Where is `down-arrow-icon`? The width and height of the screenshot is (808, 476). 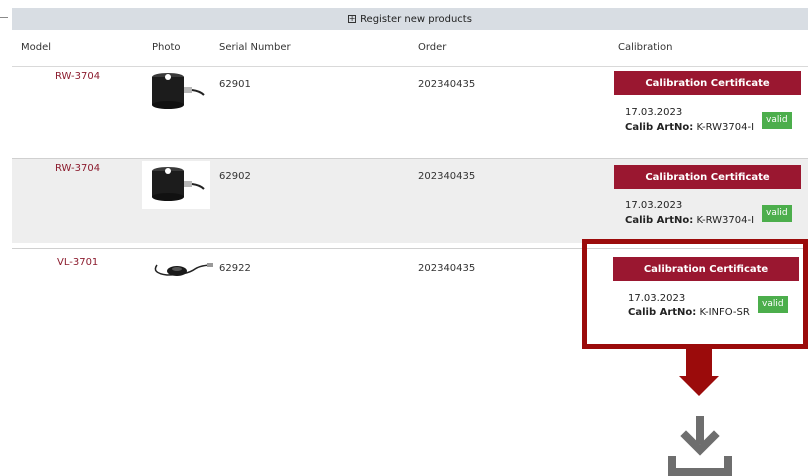
down-arrow-icon is located at coordinates (699, 362).